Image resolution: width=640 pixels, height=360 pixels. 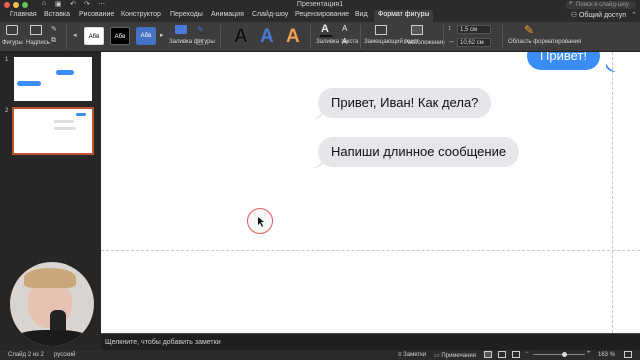 What do you see at coordinates (634, 15) in the screenshot?
I see `chevron-up-icon: ⌃` at bounding box center [634, 15].